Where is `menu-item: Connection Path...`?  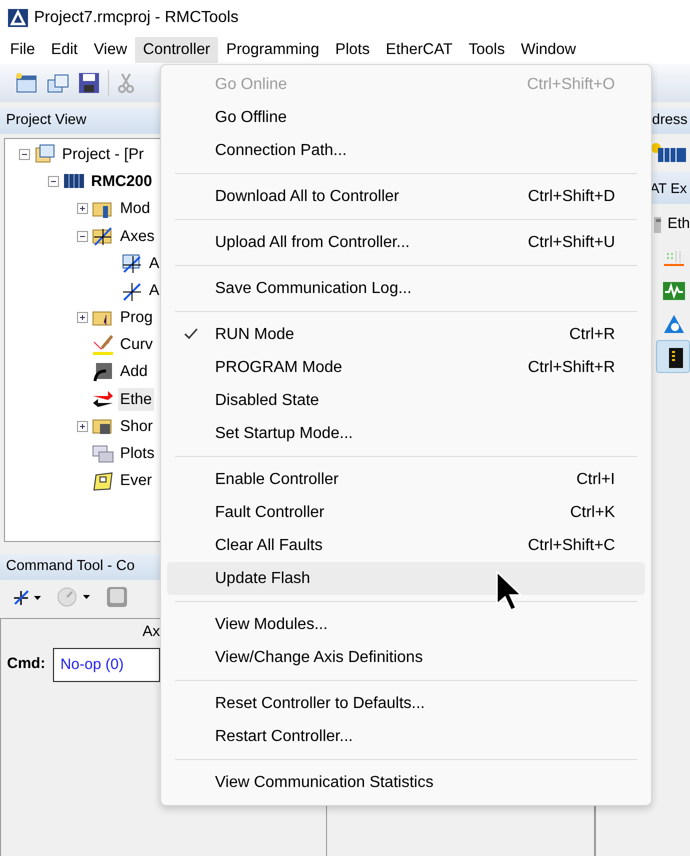
menu-item: Connection Path... is located at coordinates (406, 150).